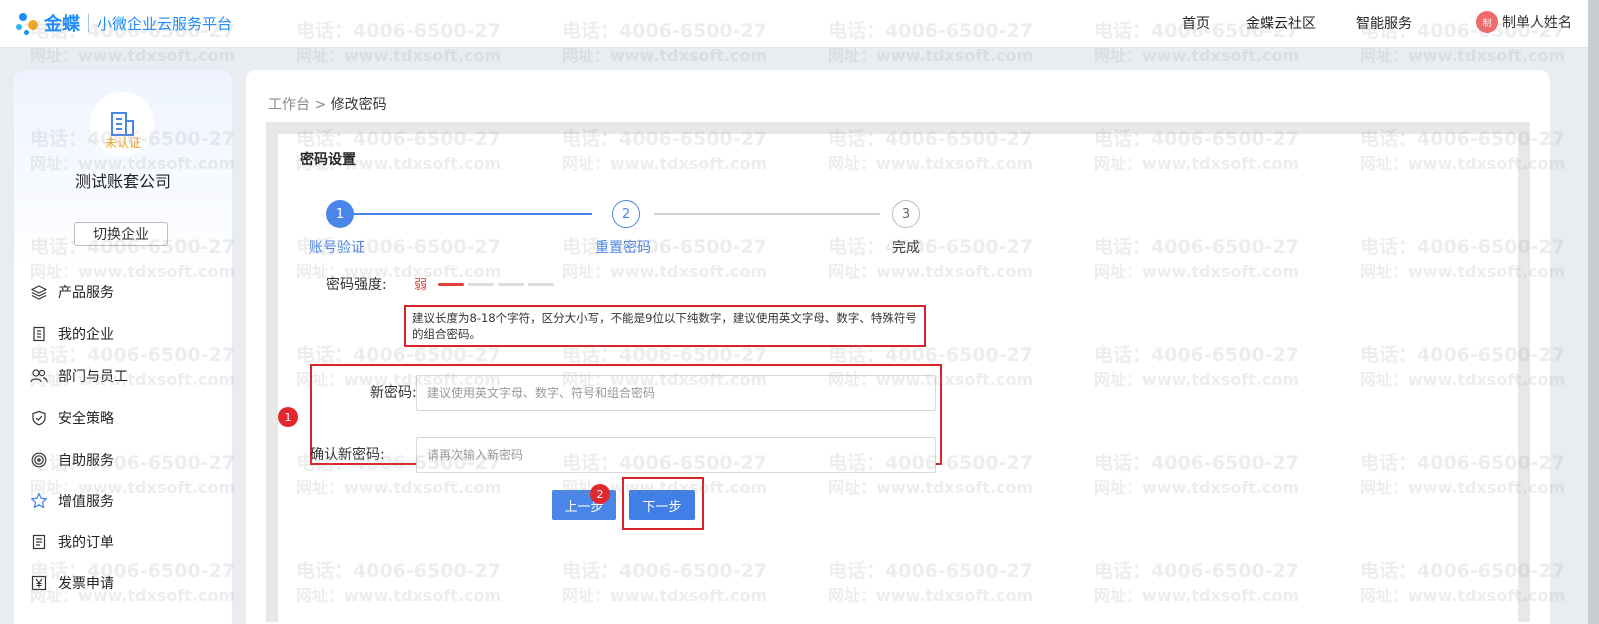 The height and width of the screenshot is (624, 1599). What do you see at coordinates (122, 143) in the screenshot?
I see `company-status-badge: 未认证` at bounding box center [122, 143].